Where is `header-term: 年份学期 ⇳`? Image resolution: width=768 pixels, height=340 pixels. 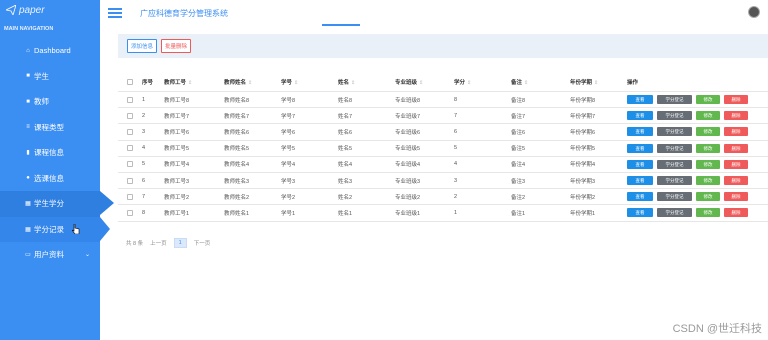 header-term: 年份学期 ⇳ is located at coordinates (596, 82).